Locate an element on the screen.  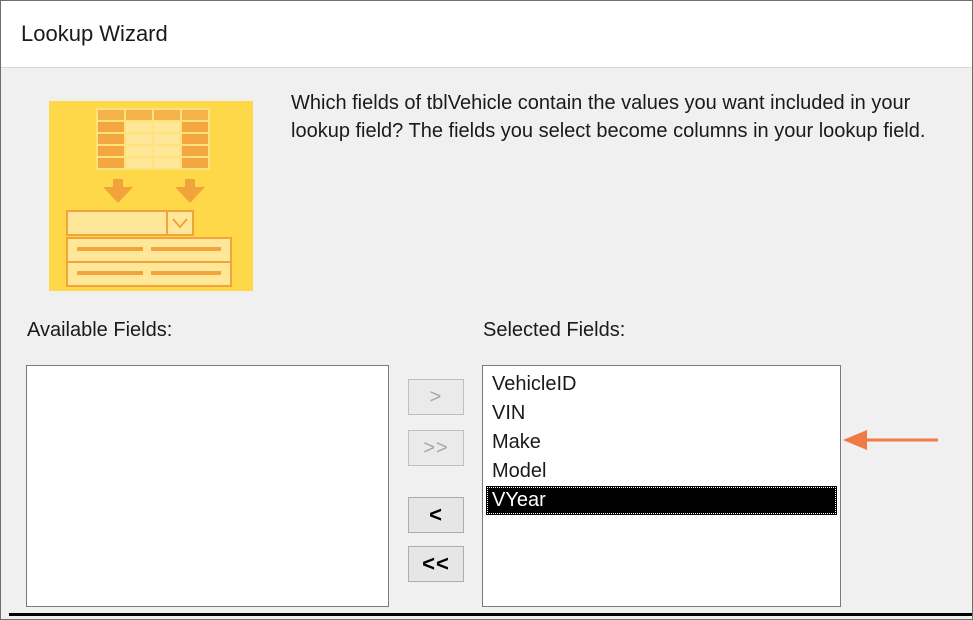
remove-all-fields-button: << is located at coordinates (436, 564).